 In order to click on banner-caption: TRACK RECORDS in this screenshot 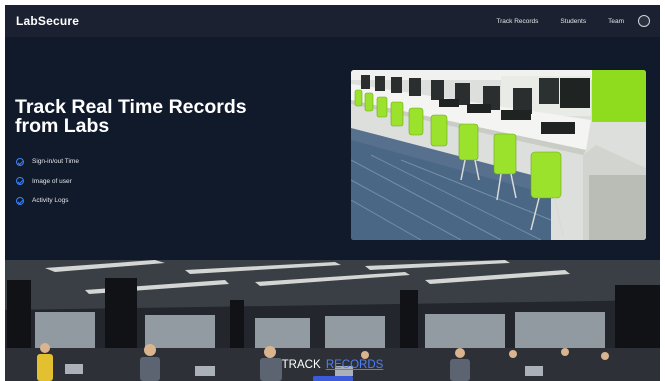, I will do `click(332, 365)`.